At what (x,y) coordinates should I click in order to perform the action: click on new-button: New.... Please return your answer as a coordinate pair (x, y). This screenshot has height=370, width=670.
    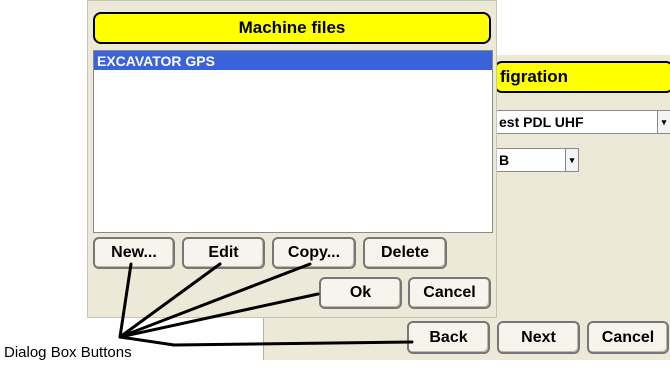
    Looking at the image, I should click on (134, 253).